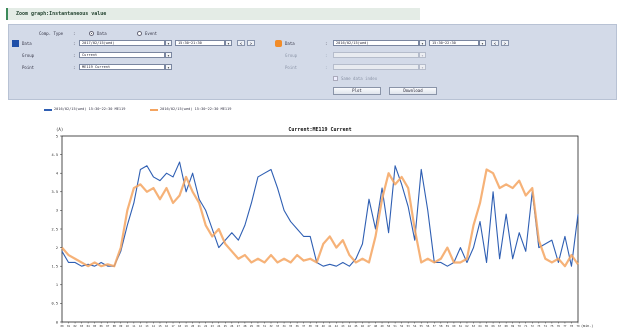 The image size is (624, 329). What do you see at coordinates (168, 43) in the screenshot?
I see `left-date-dropdown: ▾` at bounding box center [168, 43].